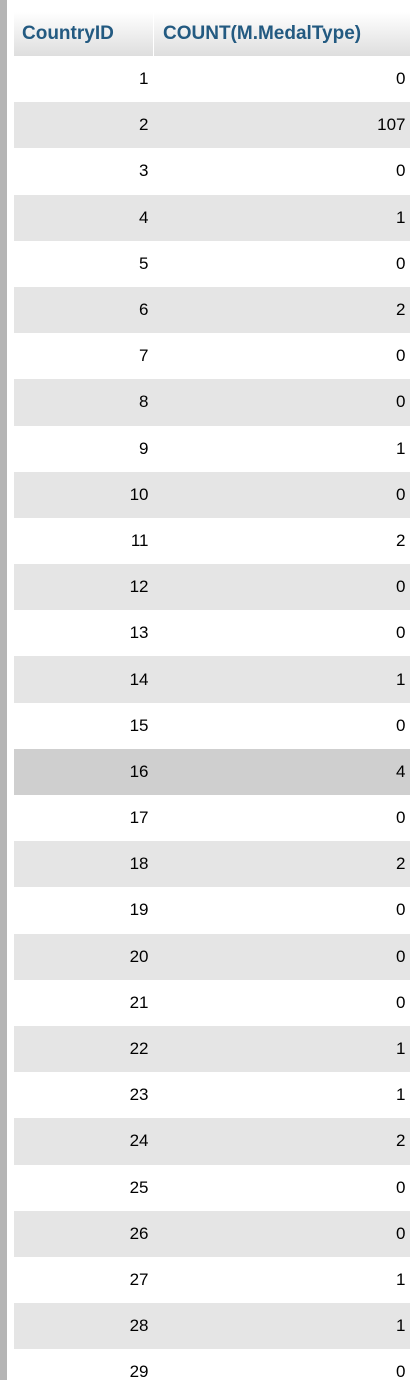 The height and width of the screenshot is (1380, 410). I want to click on cell-countryid: 10, so click(84, 494).